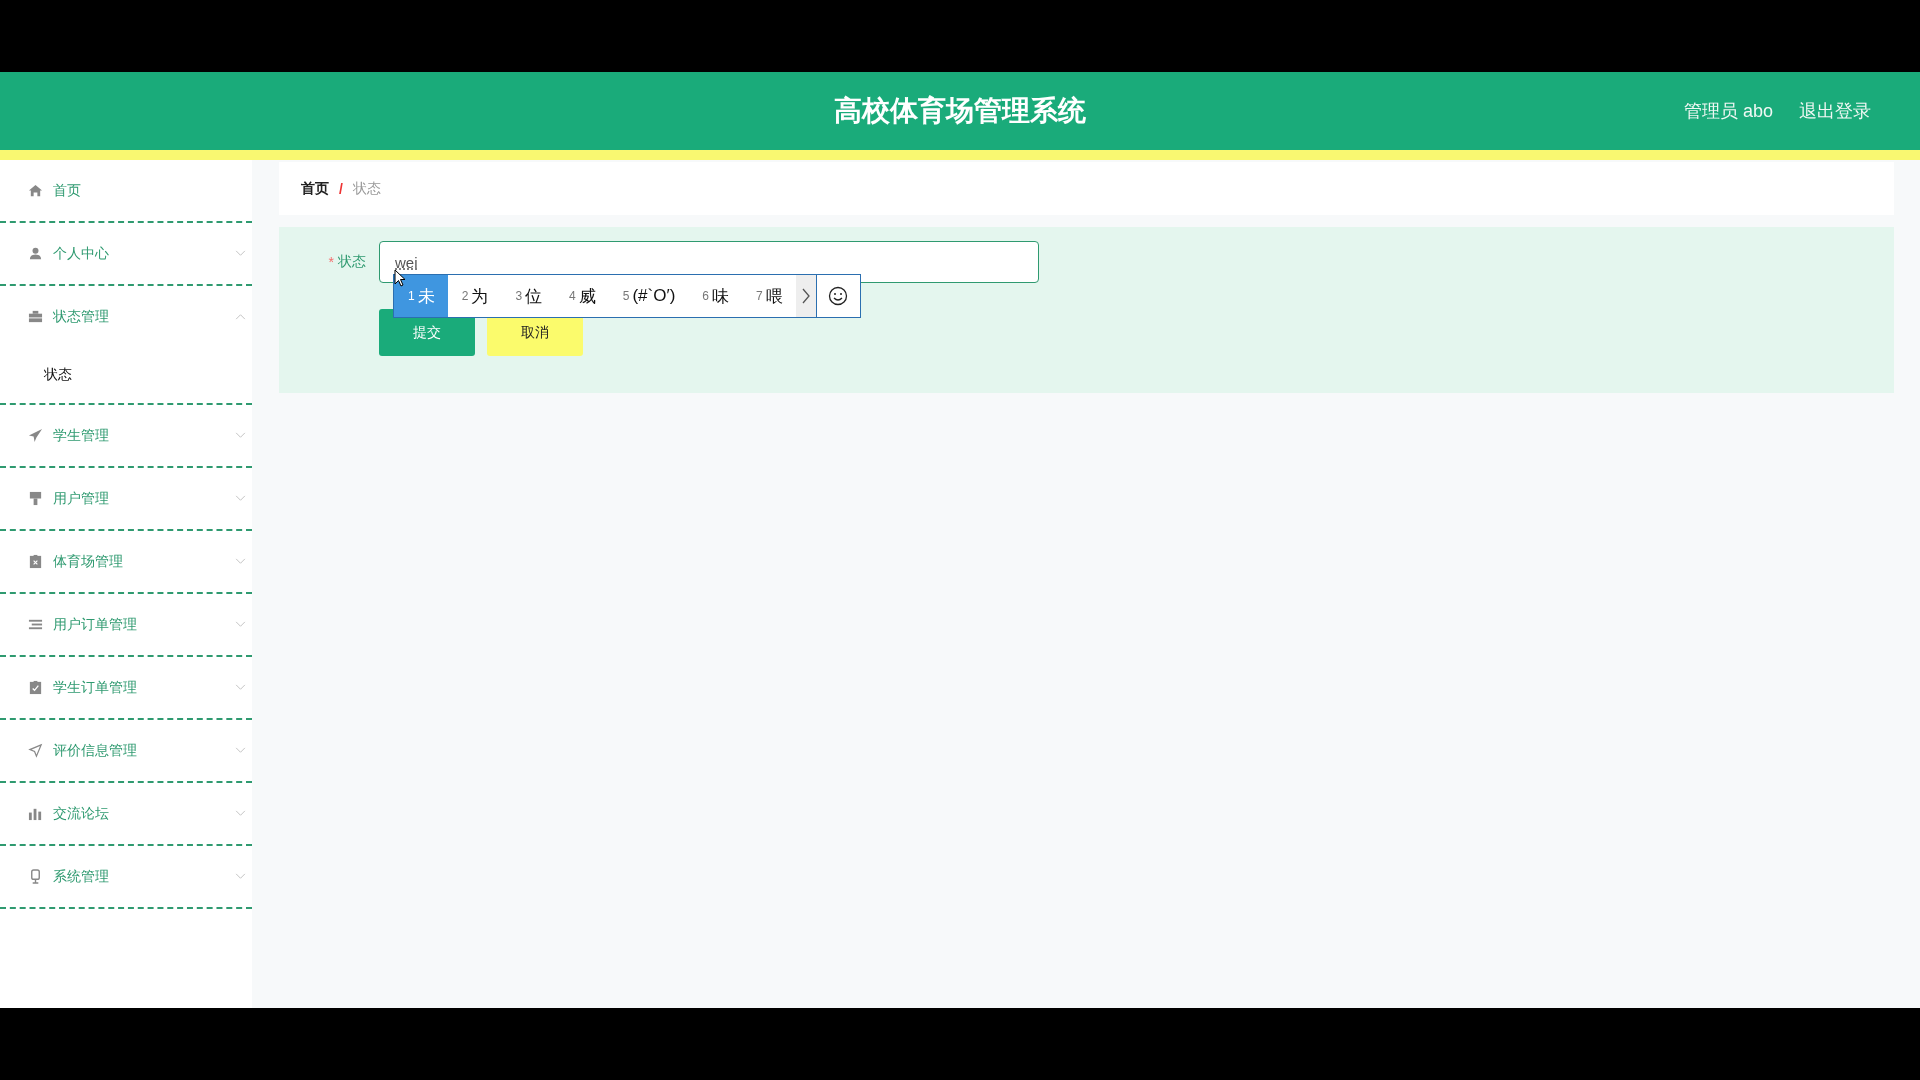 Image resolution: width=1920 pixels, height=1080 pixels. I want to click on home-icon, so click(35, 190).